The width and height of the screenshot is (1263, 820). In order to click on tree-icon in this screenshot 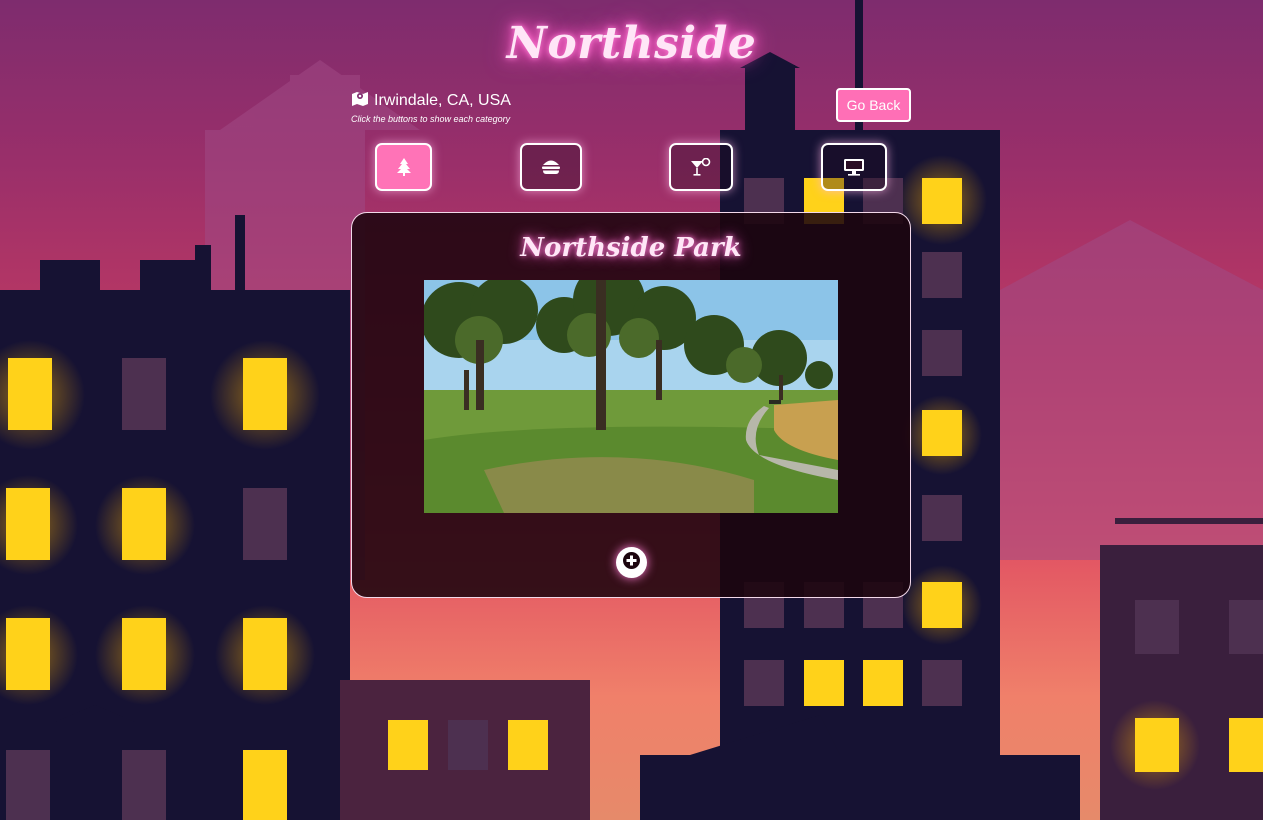, I will do `click(403, 167)`.